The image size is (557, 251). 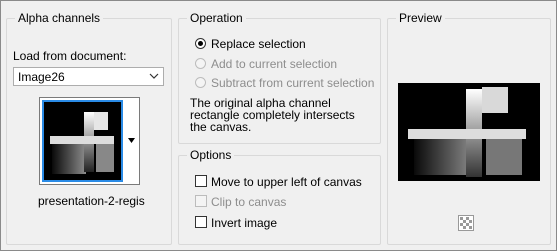 What do you see at coordinates (249, 202) in the screenshot?
I see `clip-to-canvas-label: Clip to canvas` at bounding box center [249, 202].